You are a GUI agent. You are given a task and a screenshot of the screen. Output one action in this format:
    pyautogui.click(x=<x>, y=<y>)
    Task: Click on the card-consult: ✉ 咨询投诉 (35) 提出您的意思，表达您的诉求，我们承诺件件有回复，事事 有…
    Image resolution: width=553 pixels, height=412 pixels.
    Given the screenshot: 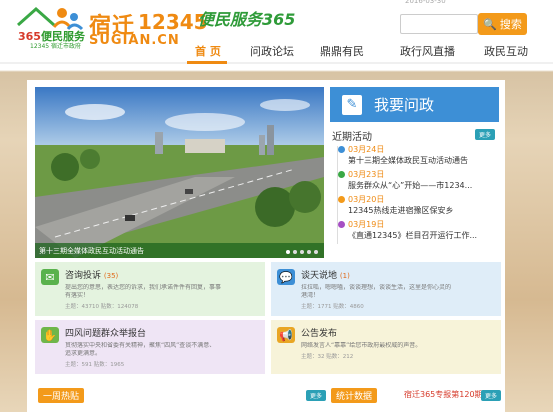 What is the action you would take?
    pyautogui.click(x=150, y=289)
    